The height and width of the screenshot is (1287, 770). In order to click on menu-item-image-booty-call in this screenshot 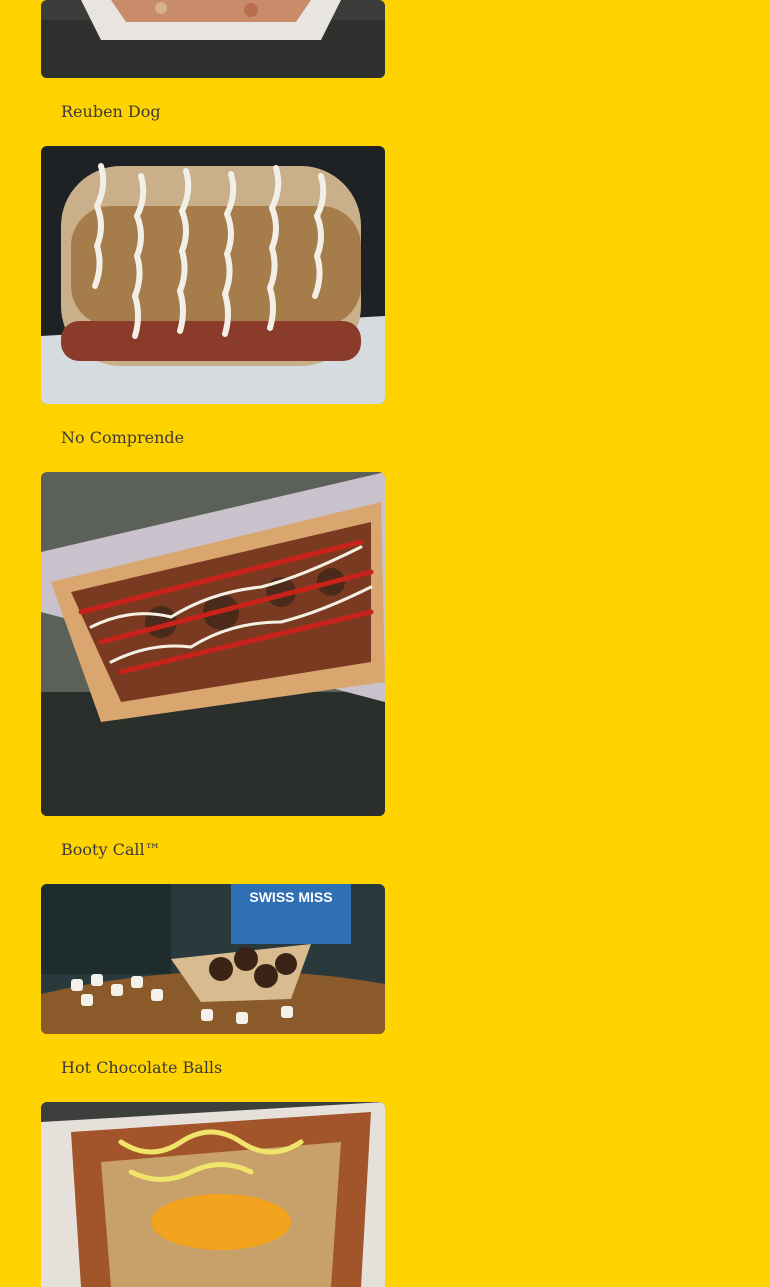, I will do `click(213, 644)`.